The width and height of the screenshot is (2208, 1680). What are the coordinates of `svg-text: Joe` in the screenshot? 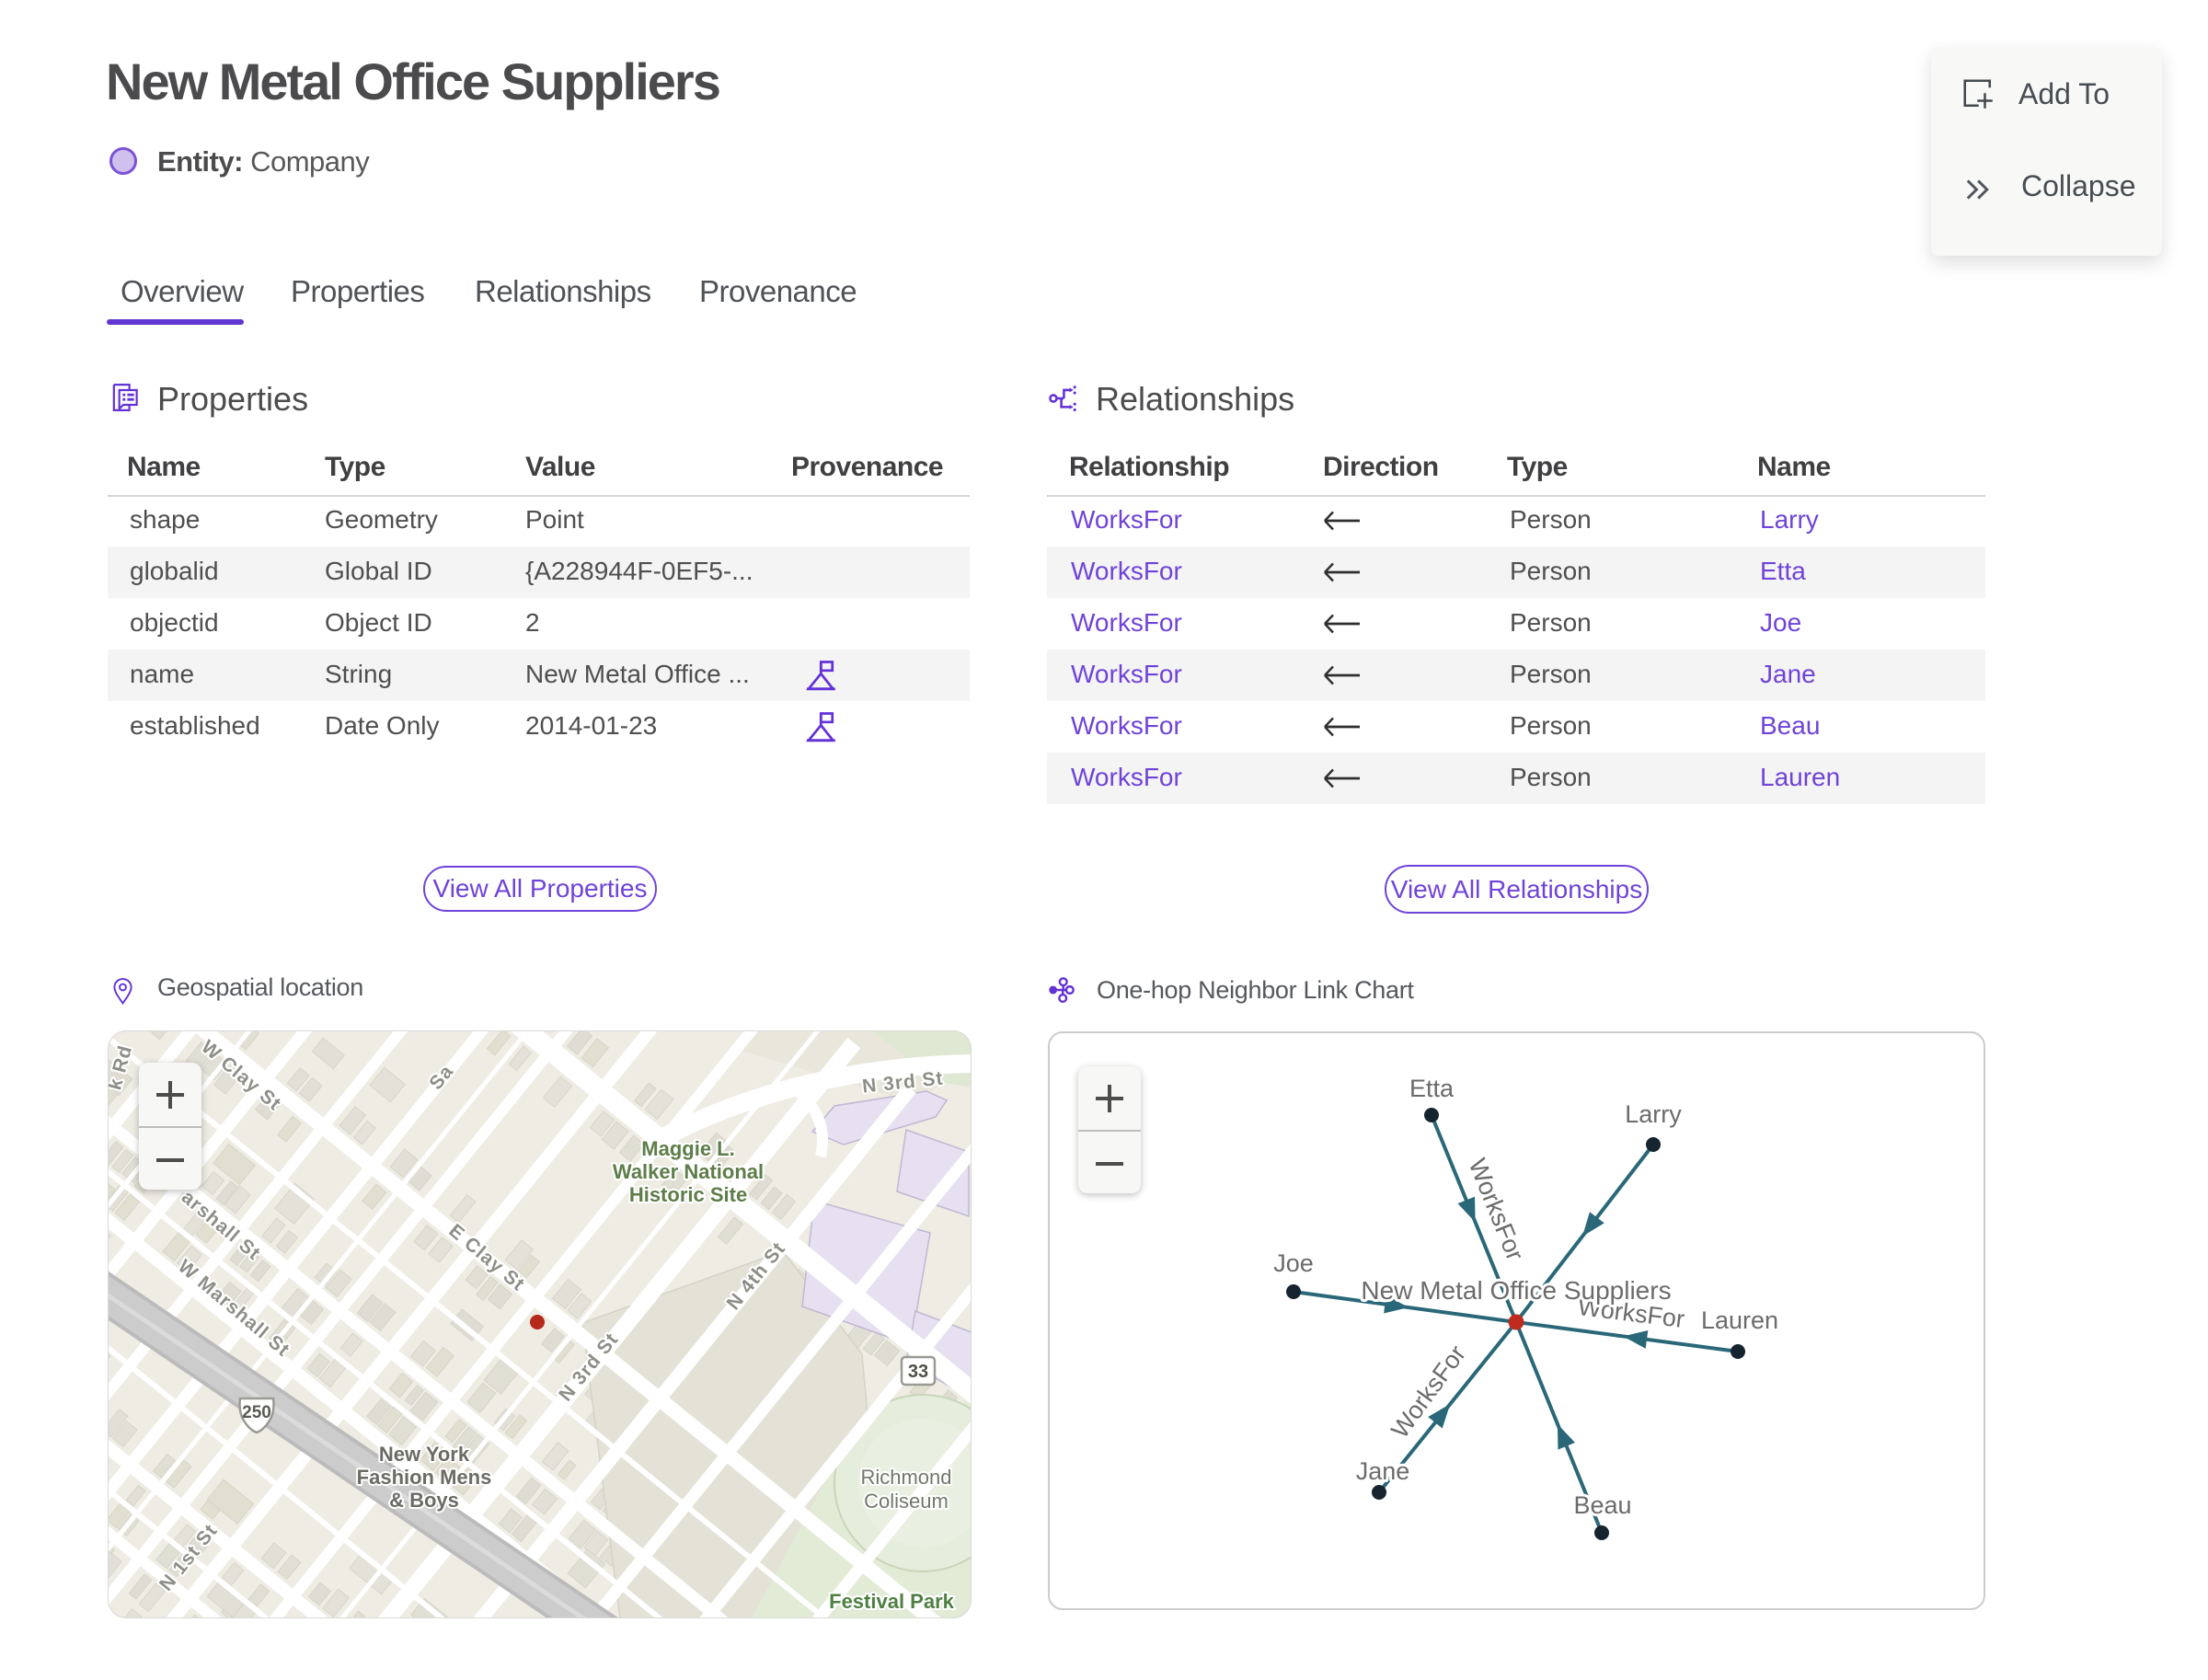 It's located at (1293, 1263).